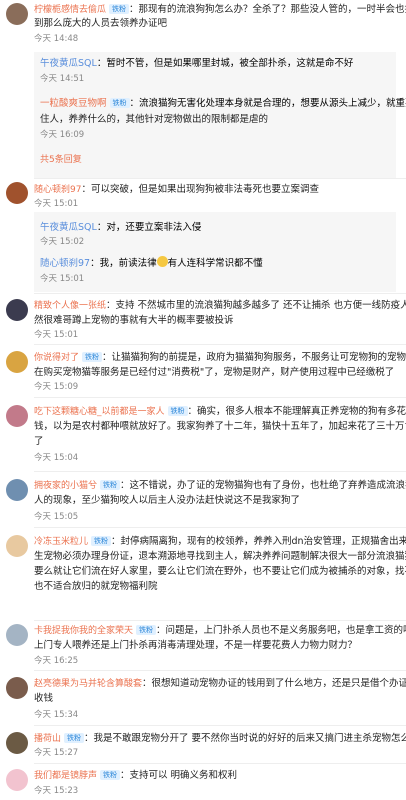  What do you see at coordinates (56, 715) in the screenshot?
I see `timestamp: 今天 15:34` at bounding box center [56, 715].